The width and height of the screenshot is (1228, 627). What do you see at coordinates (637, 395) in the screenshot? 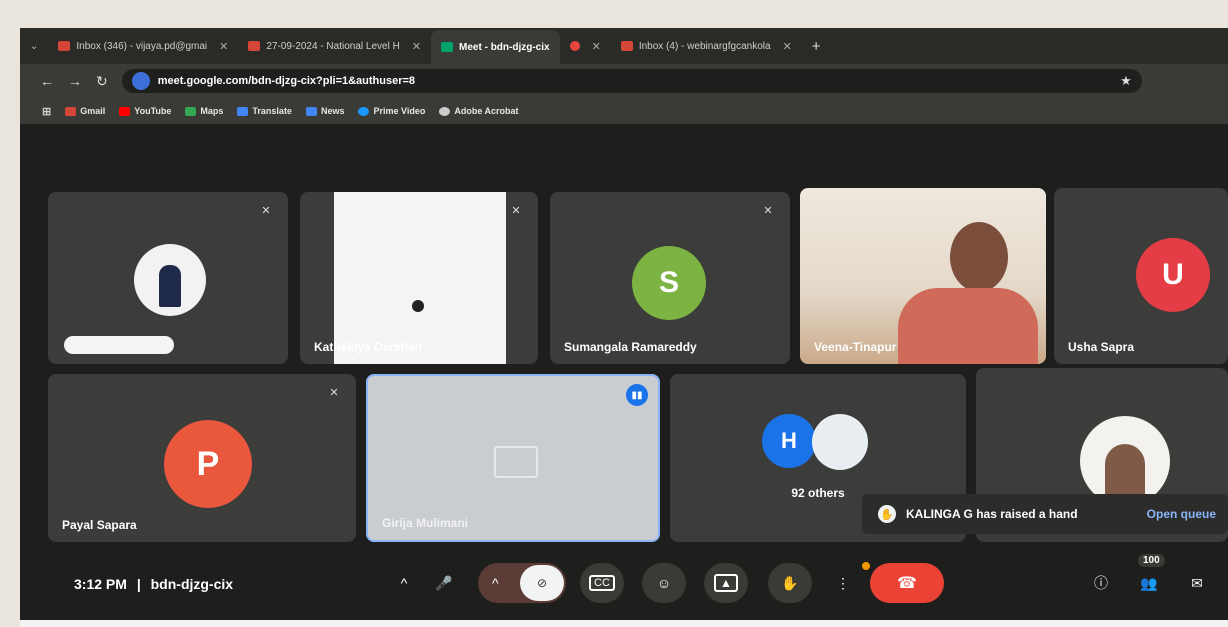
I see `speaking-indicator-icon: ▮▮` at bounding box center [637, 395].